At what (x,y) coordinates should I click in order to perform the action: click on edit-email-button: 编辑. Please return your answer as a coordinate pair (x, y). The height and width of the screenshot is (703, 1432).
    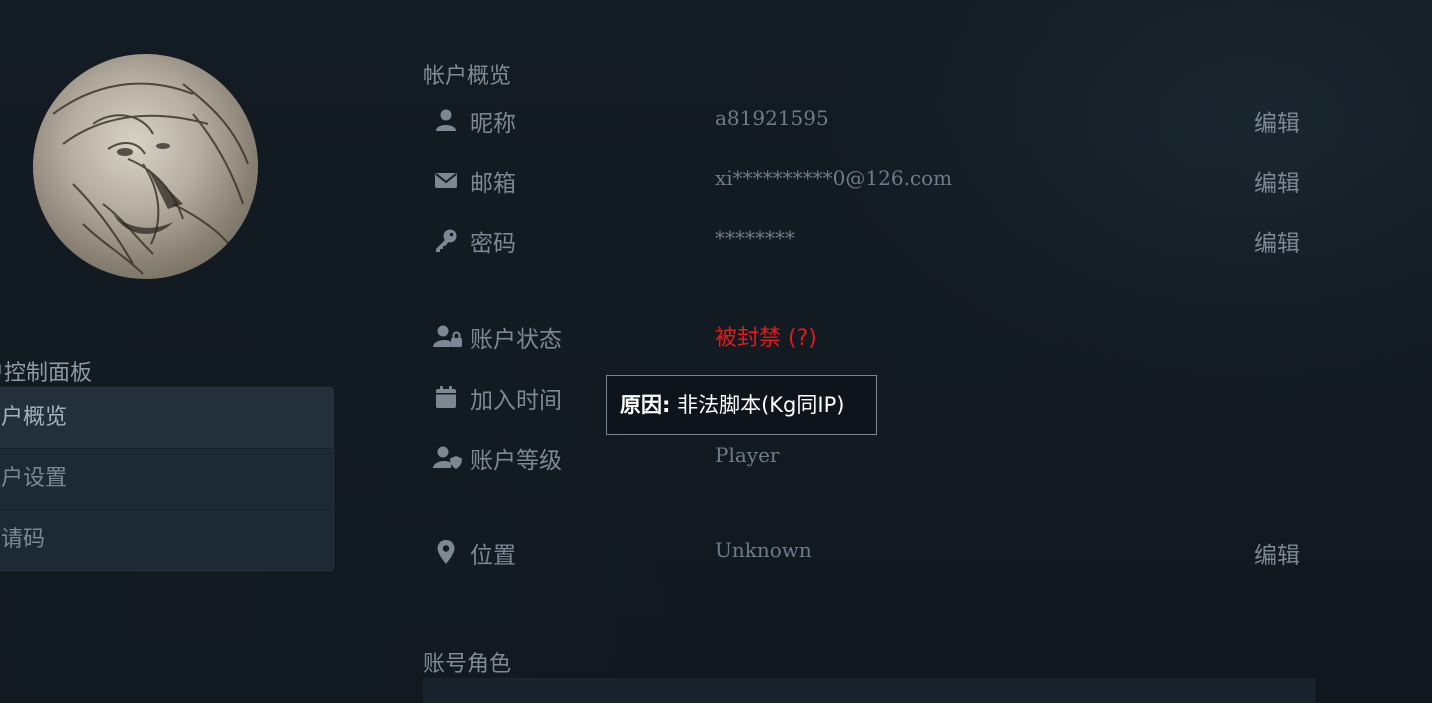
    Looking at the image, I should click on (1277, 181).